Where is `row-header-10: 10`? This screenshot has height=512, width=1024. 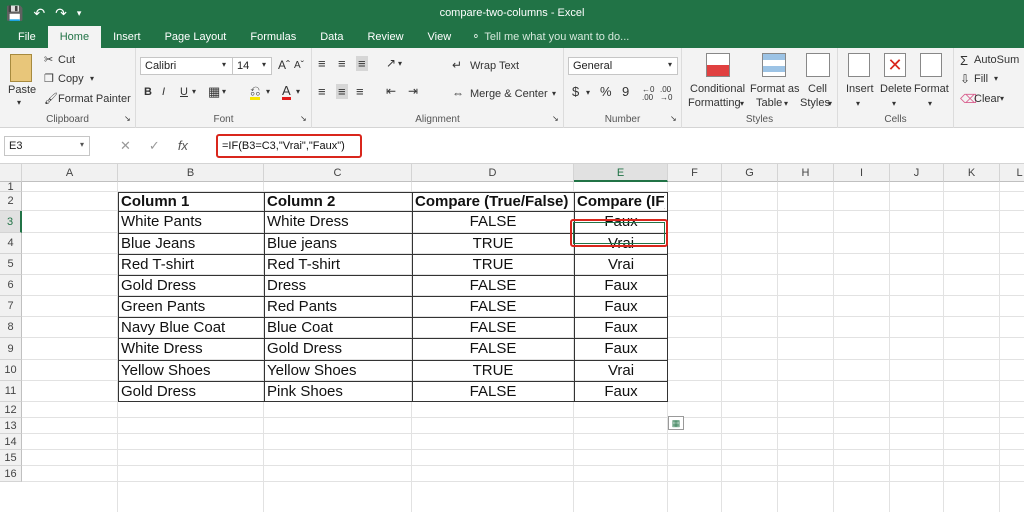 row-header-10: 10 is located at coordinates (11, 370).